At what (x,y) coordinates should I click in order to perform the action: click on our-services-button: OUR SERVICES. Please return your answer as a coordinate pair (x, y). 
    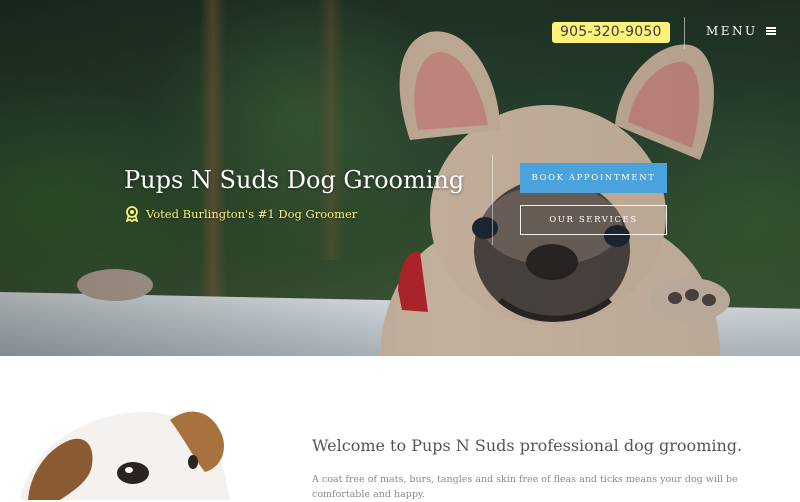
    Looking at the image, I should click on (593, 220).